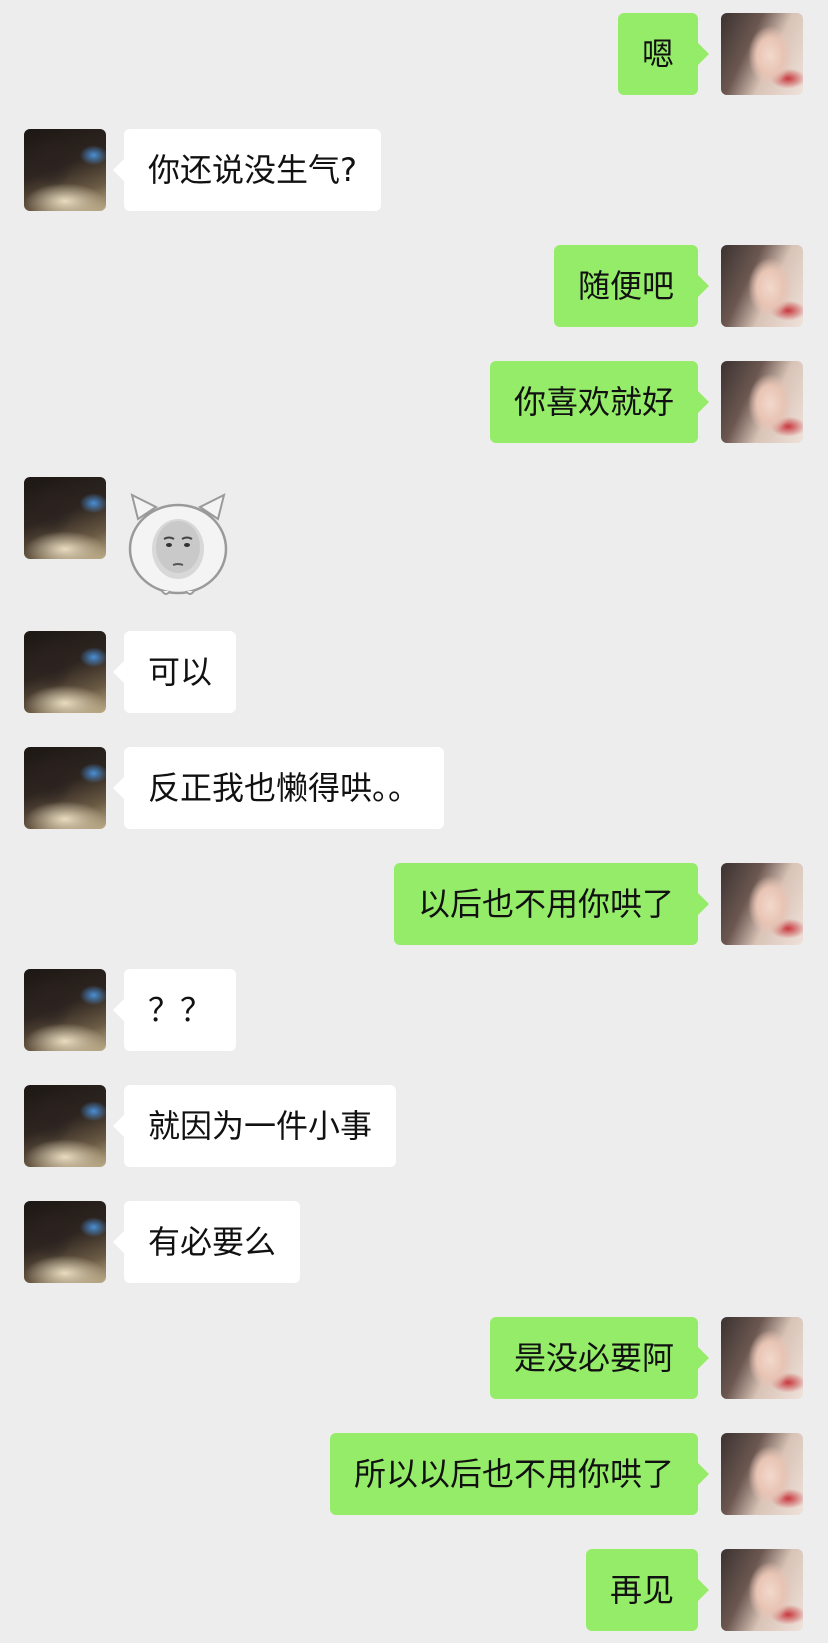 The image size is (828, 1643). I want to click on message-text: 反正我也懒得哄。。, so click(284, 788).